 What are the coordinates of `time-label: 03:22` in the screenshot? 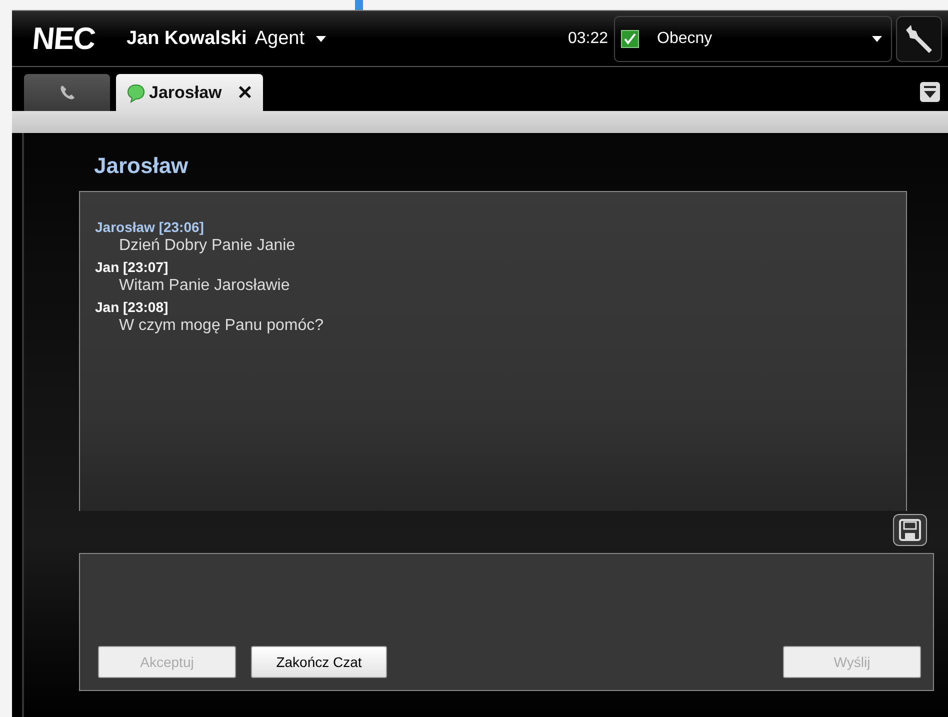 It's located at (588, 39).